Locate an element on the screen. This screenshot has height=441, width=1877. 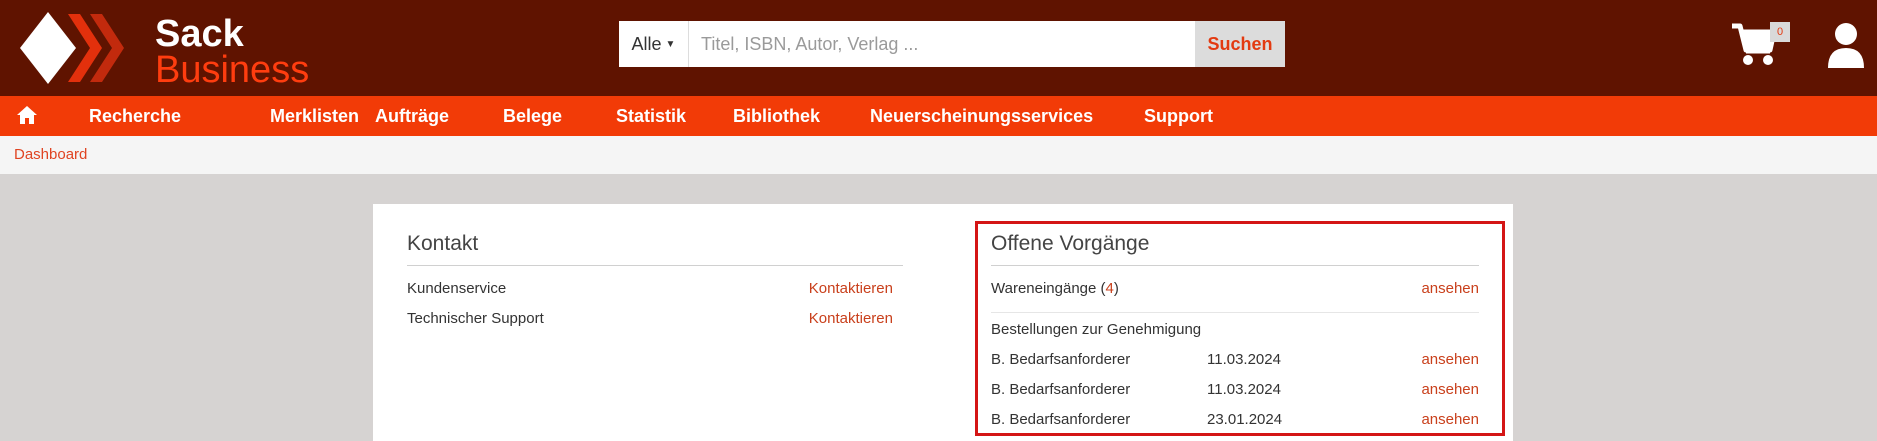
search-bar: Alle ▼ Suchen is located at coordinates (952, 44).